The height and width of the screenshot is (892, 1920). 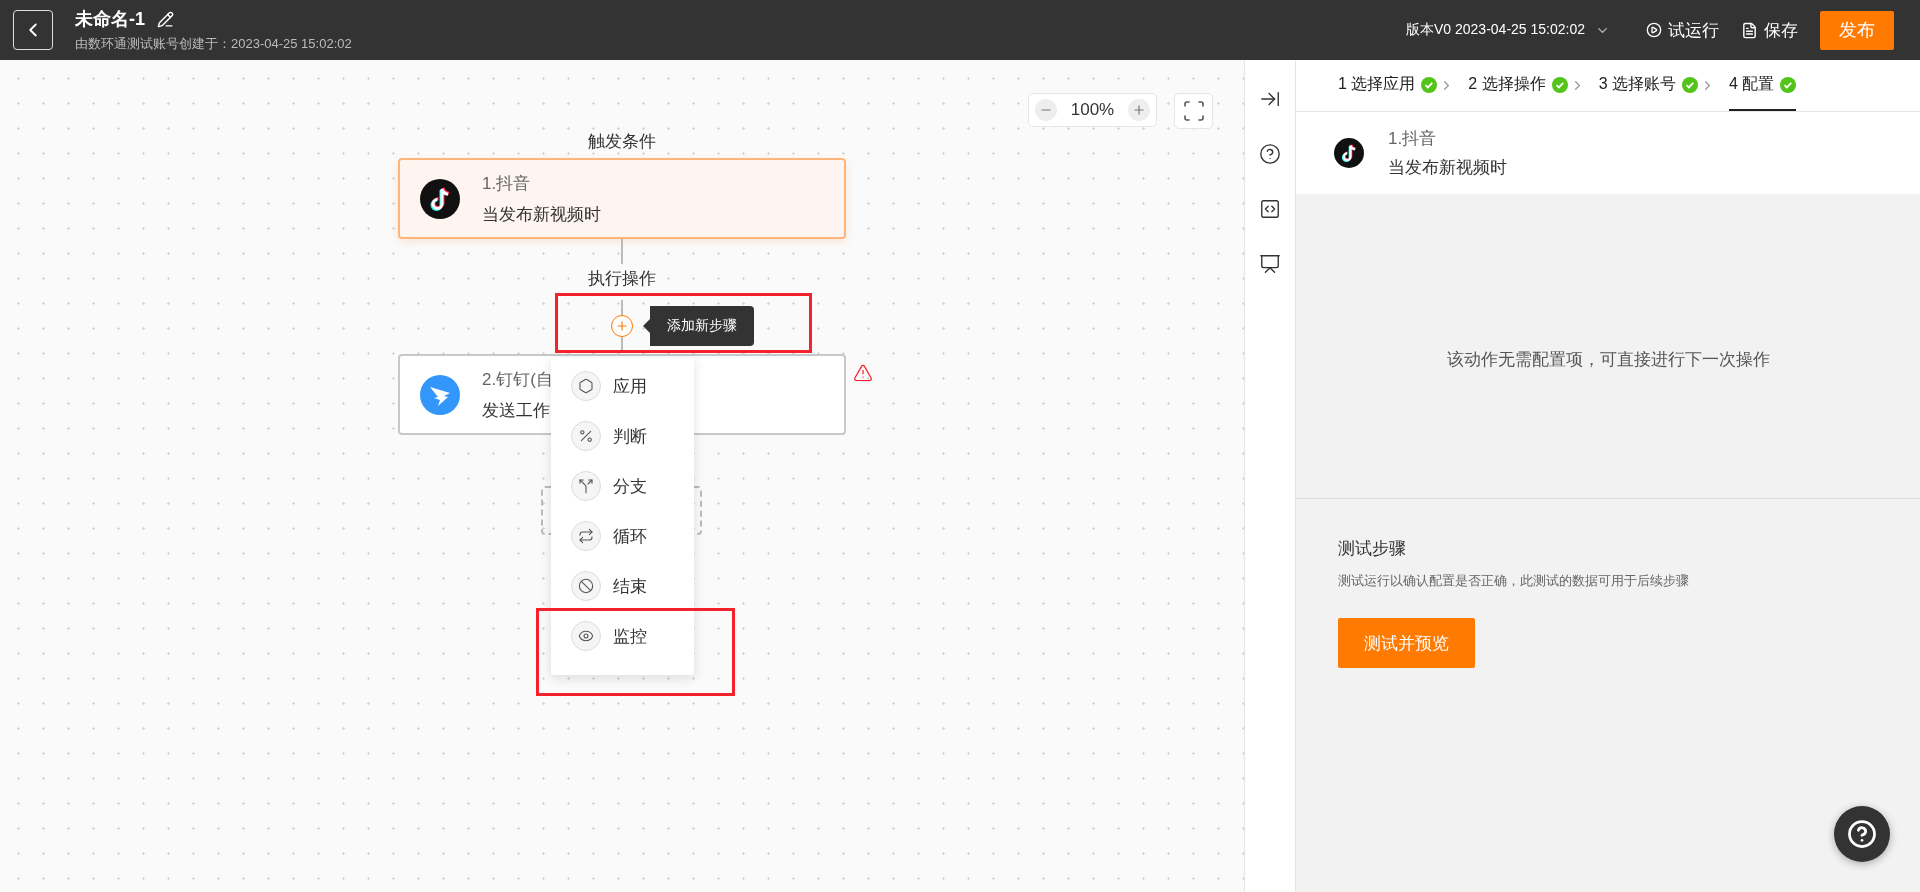 I want to click on empty-config-message: 该动作无需配置项，可直接进行下一次操作, so click(x=1608, y=360).